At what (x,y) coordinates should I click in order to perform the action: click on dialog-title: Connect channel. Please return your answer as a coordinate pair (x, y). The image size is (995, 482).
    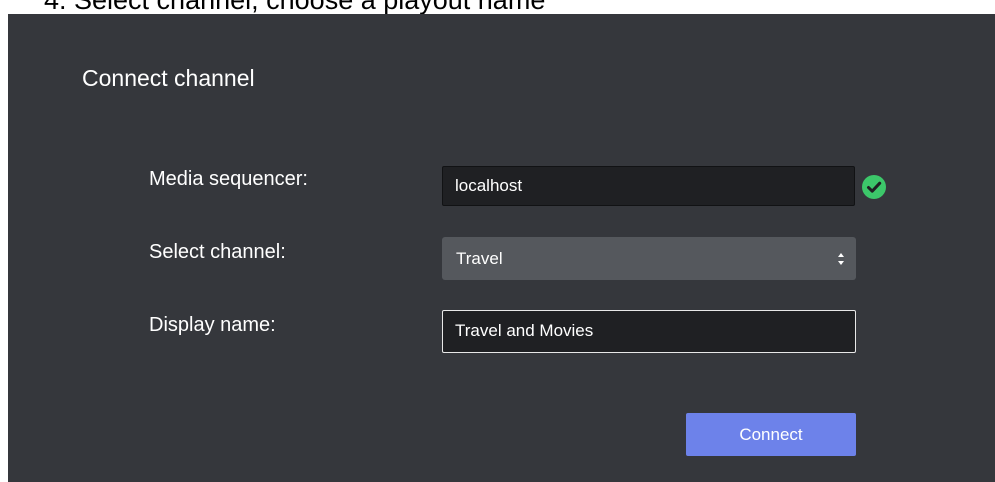
    Looking at the image, I should click on (168, 78).